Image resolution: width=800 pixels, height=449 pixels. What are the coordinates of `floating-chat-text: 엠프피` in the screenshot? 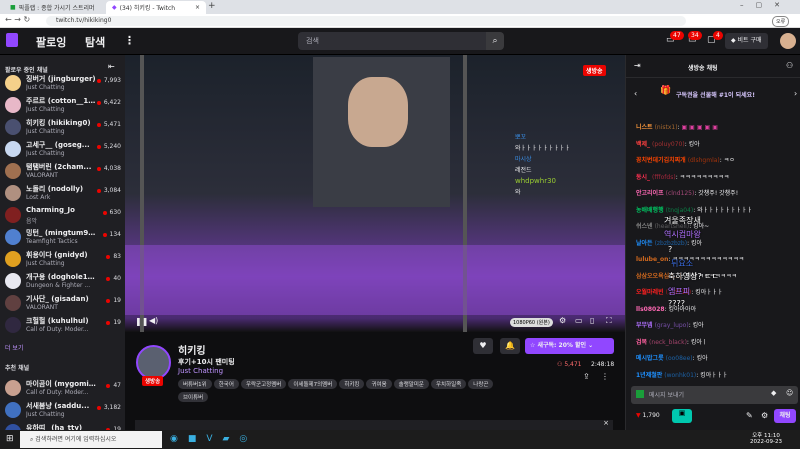 It's located at (679, 291).